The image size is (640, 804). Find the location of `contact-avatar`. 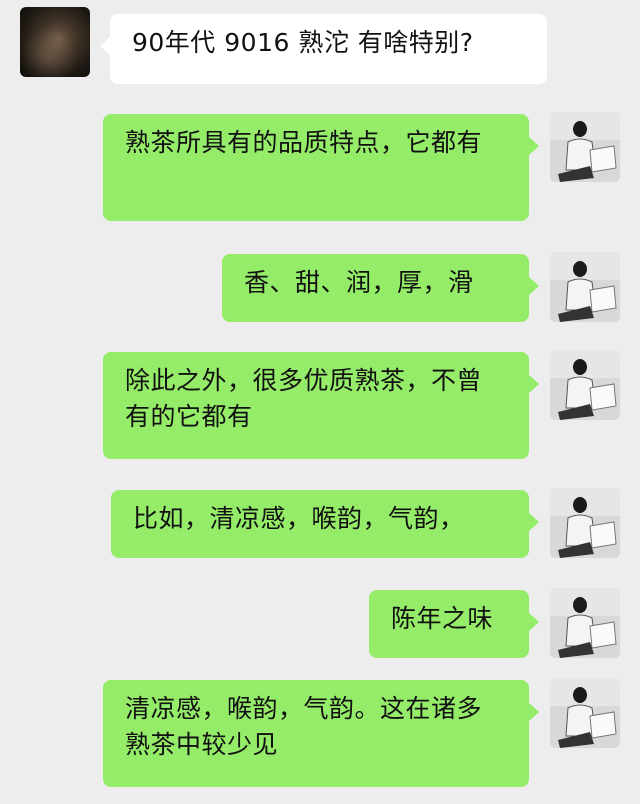

contact-avatar is located at coordinates (55, 42).